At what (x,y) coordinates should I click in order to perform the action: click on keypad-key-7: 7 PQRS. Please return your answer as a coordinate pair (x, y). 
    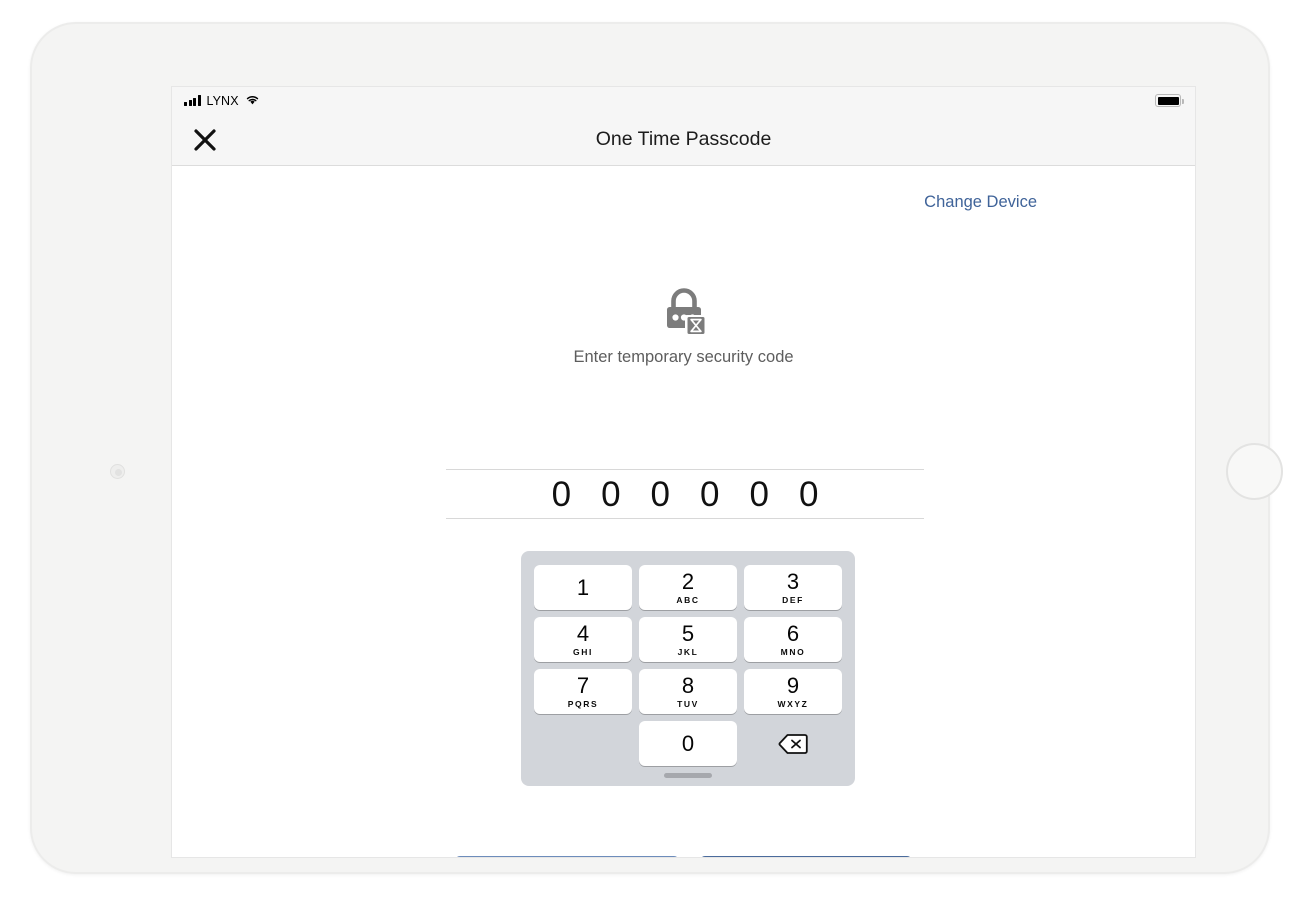
    Looking at the image, I should click on (583, 691).